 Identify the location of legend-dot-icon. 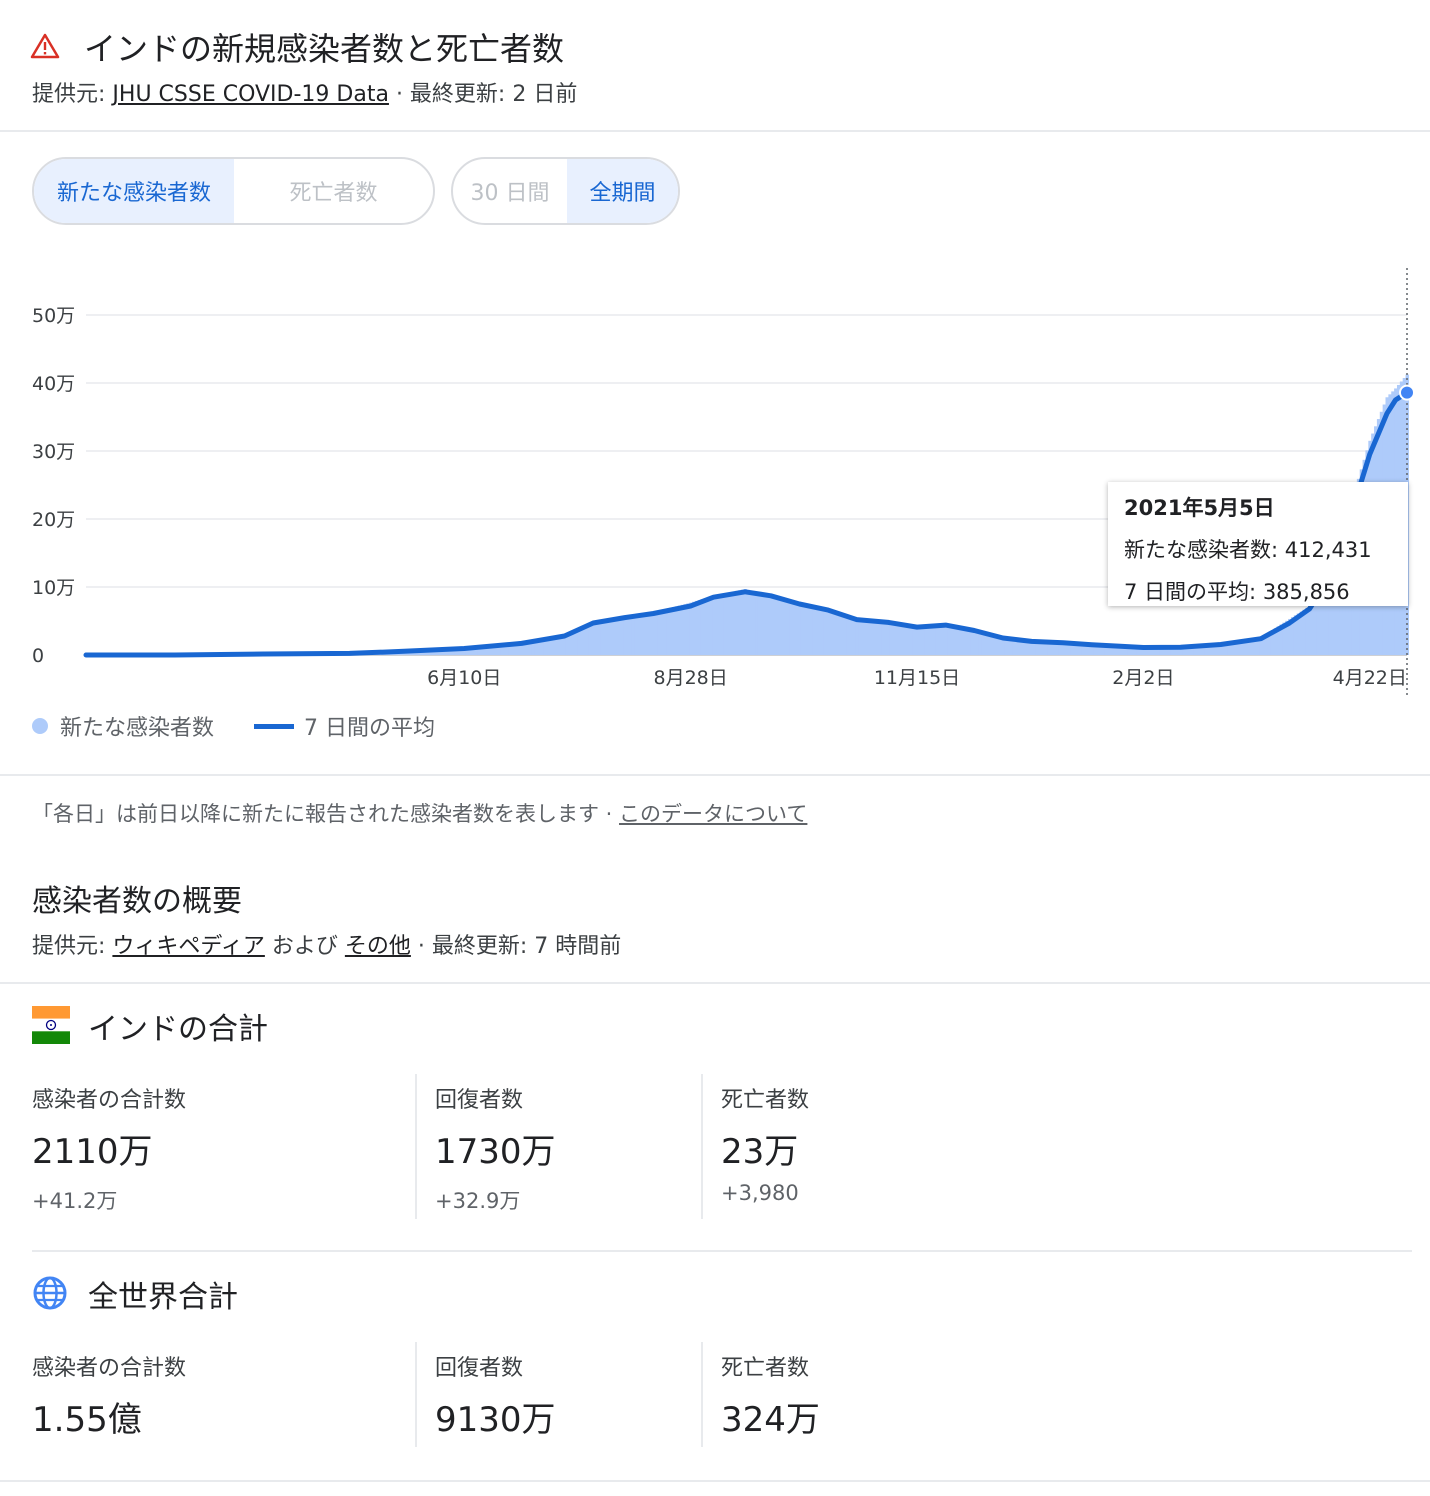
(40, 726).